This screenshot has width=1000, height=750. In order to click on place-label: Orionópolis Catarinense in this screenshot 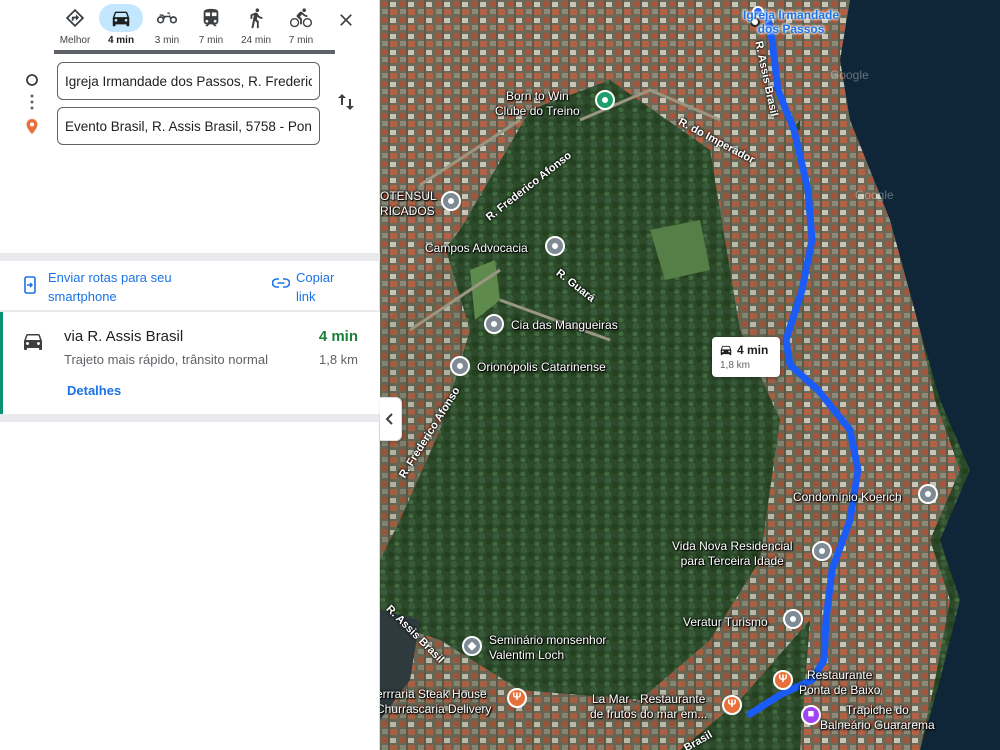, I will do `click(541, 367)`.